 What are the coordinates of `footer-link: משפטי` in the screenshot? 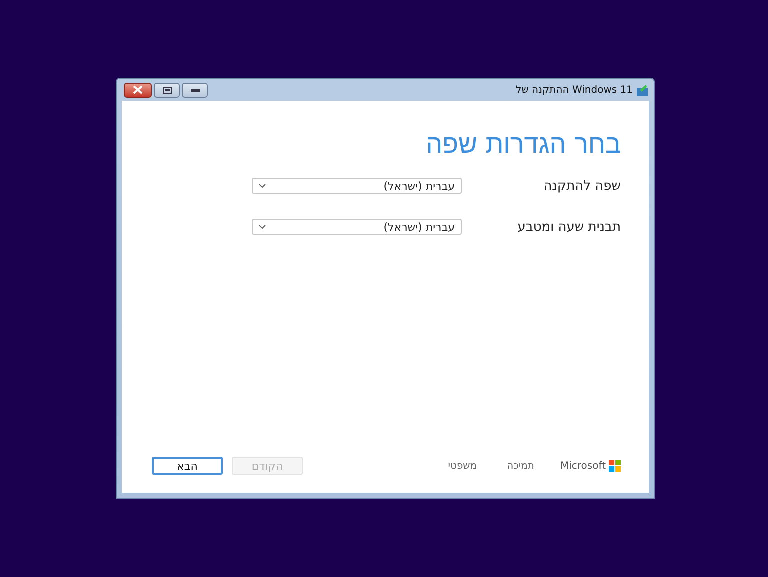 It's located at (463, 466).